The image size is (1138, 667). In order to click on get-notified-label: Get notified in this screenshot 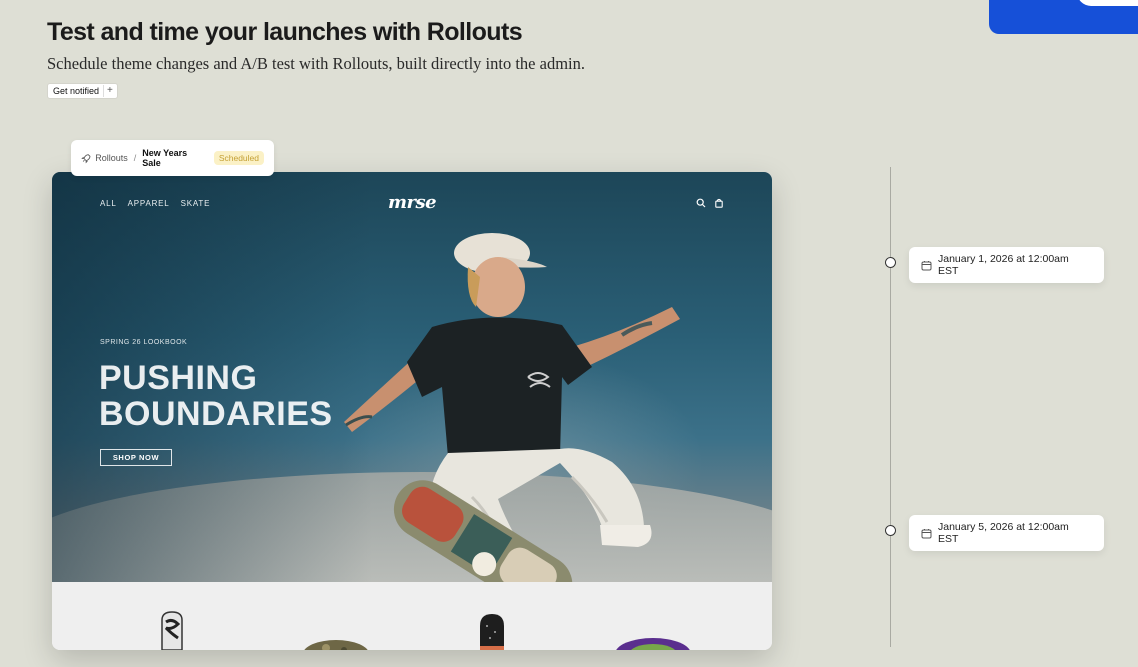, I will do `click(76, 91)`.